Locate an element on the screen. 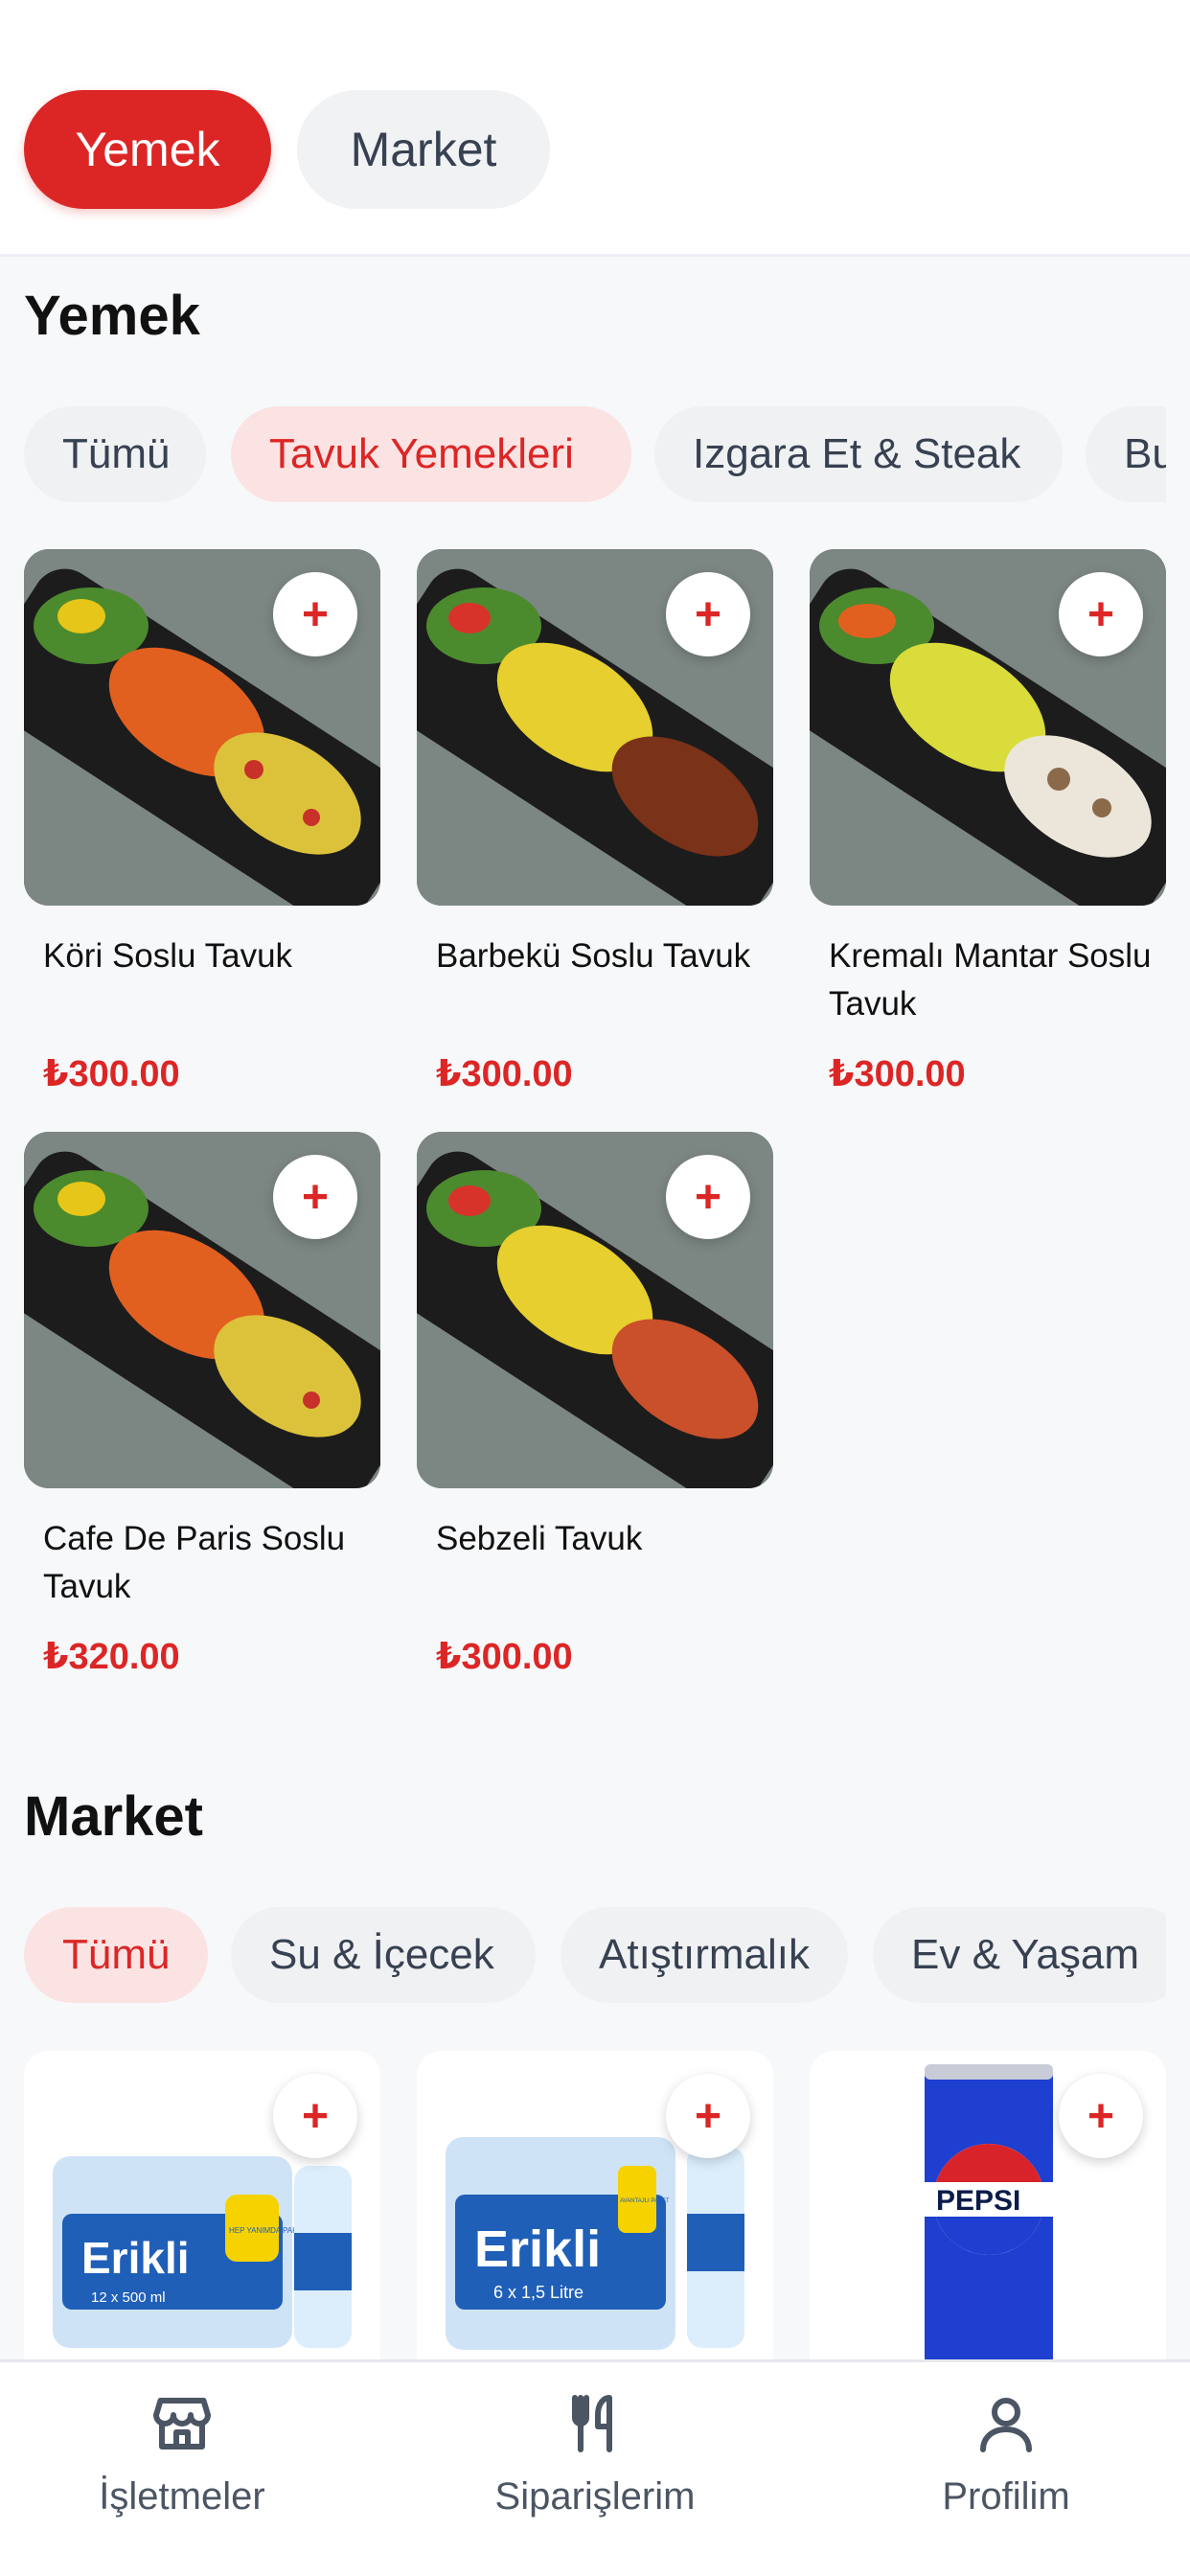 The height and width of the screenshot is (2576, 1190). store-icon is located at coordinates (182, 2424).